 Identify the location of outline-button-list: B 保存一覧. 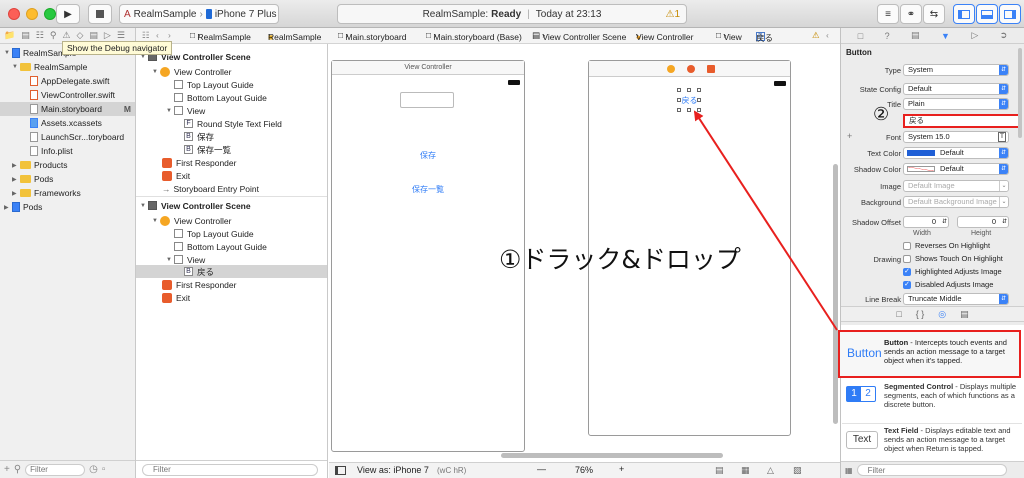
(207, 149).